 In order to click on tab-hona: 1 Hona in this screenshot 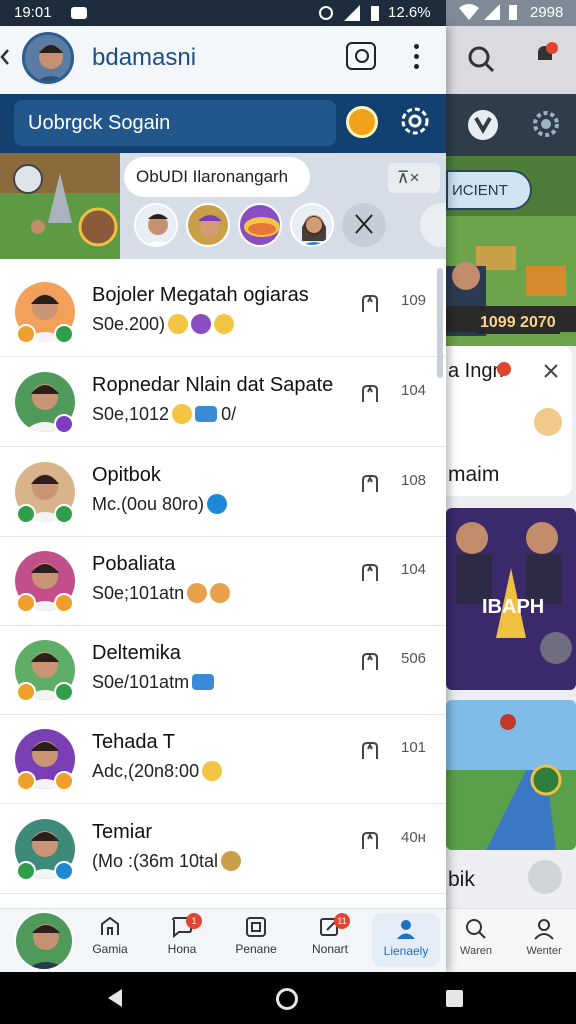, I will do `click(182, 934)`.